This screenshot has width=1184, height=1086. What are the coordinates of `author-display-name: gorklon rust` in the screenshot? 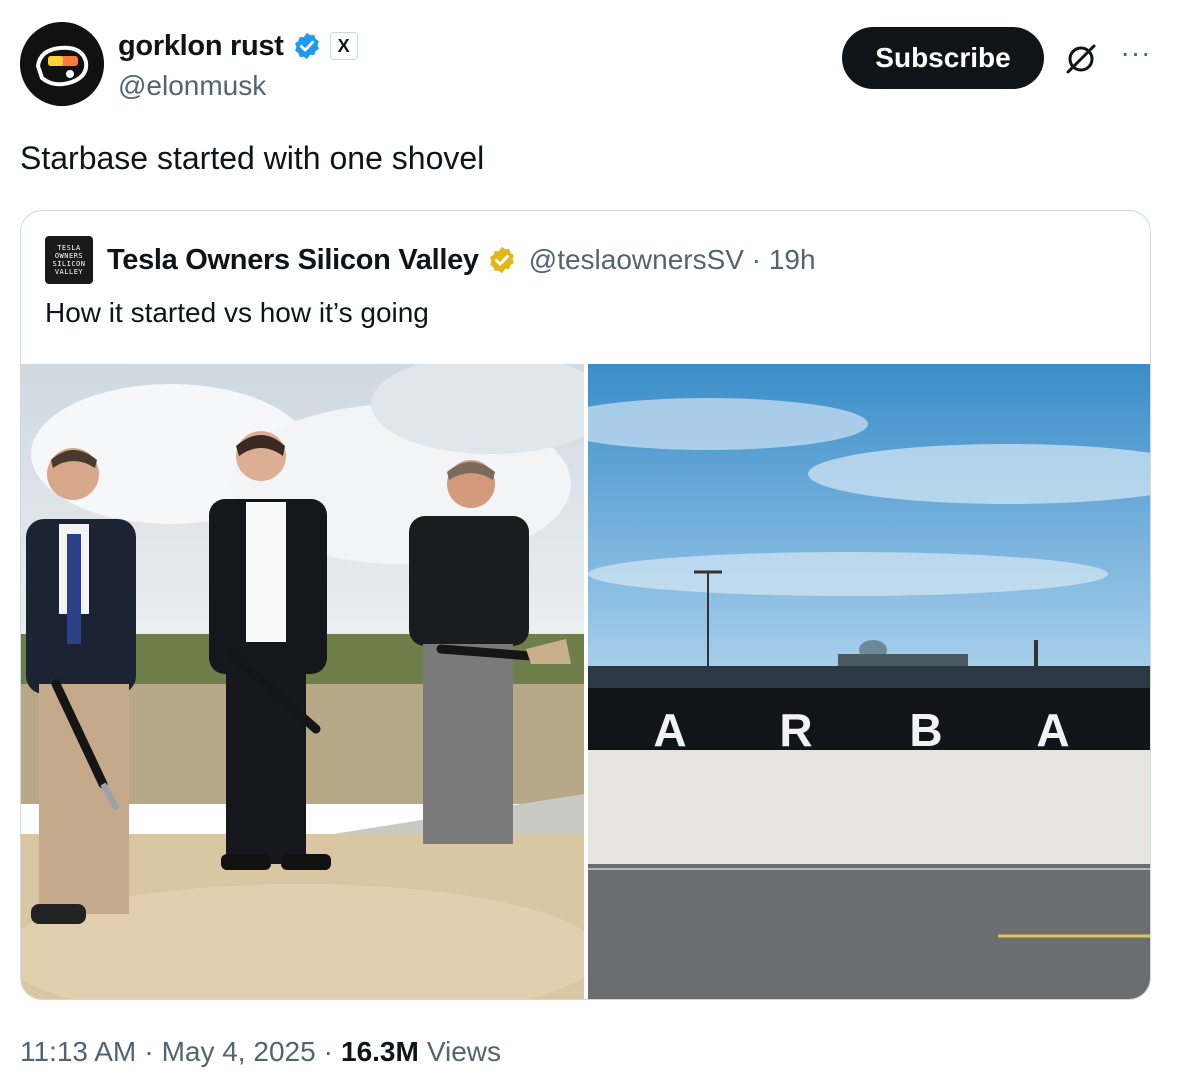 It's located at (201, 46).